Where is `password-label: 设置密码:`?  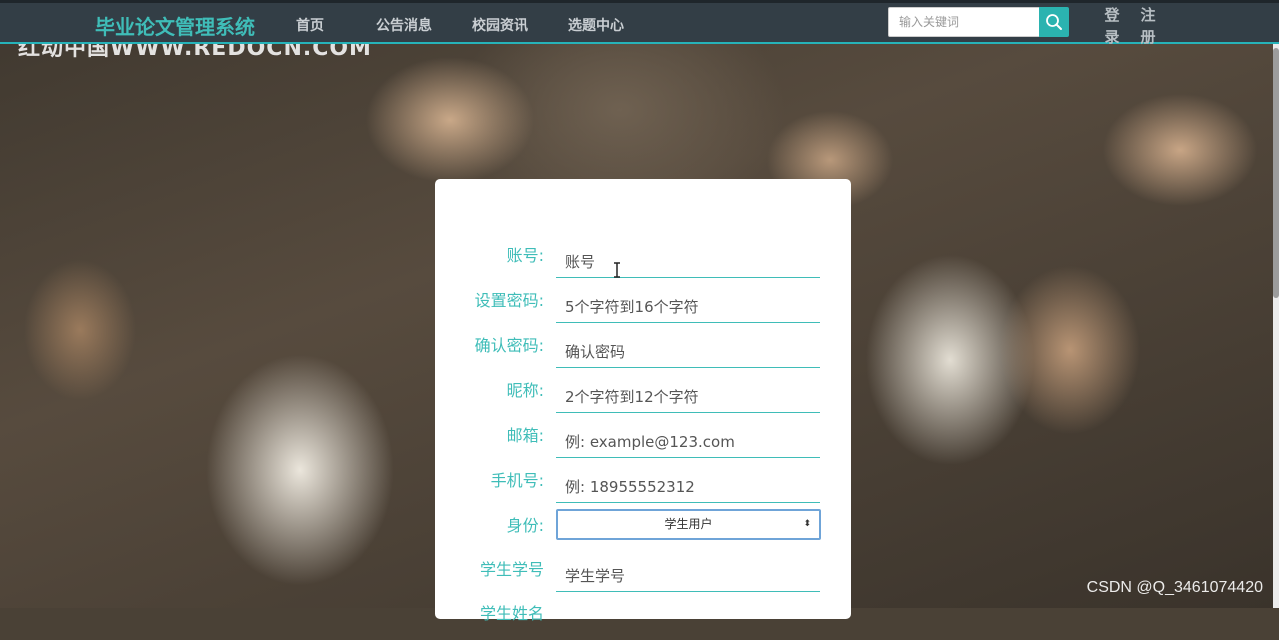
password-label: 设置密码: is located at coordinates (509, 300).